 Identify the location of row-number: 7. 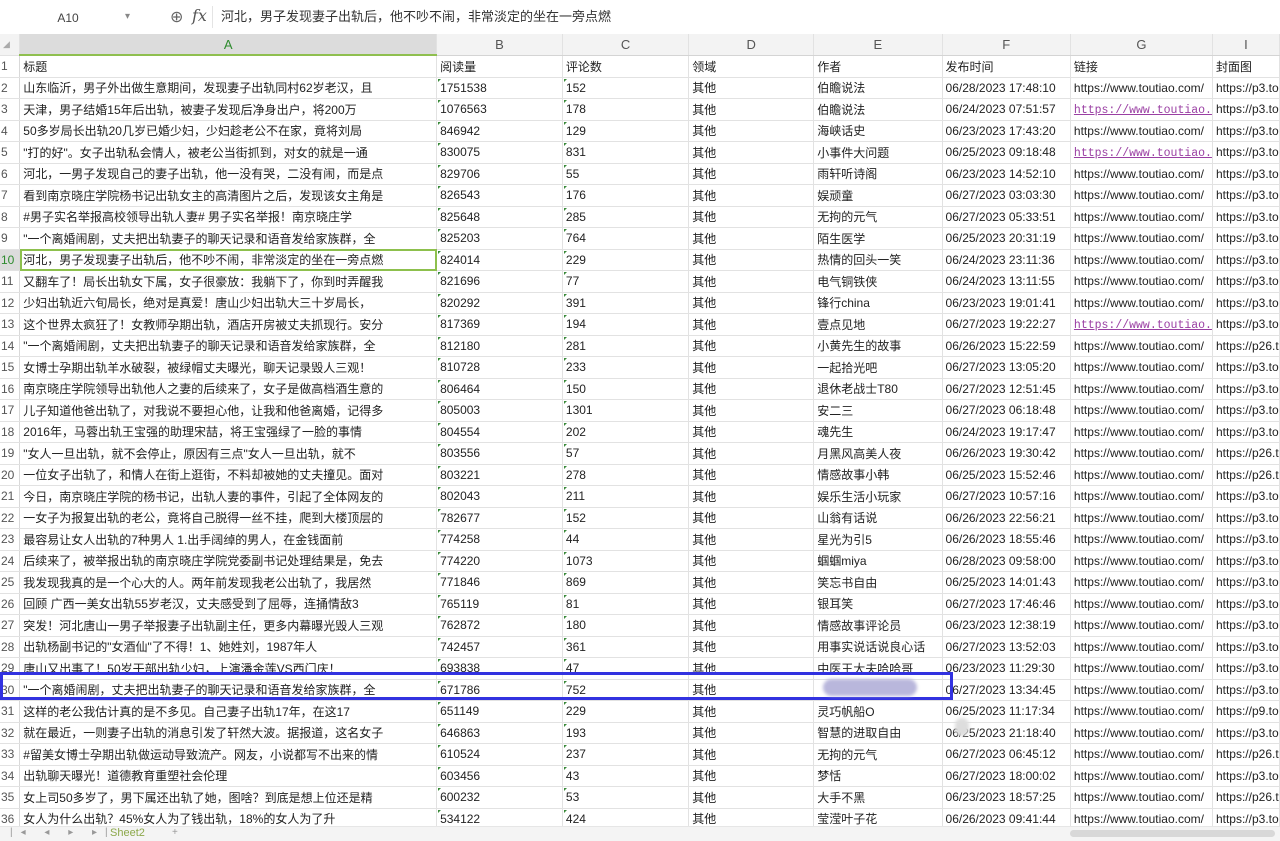
(10, 195).